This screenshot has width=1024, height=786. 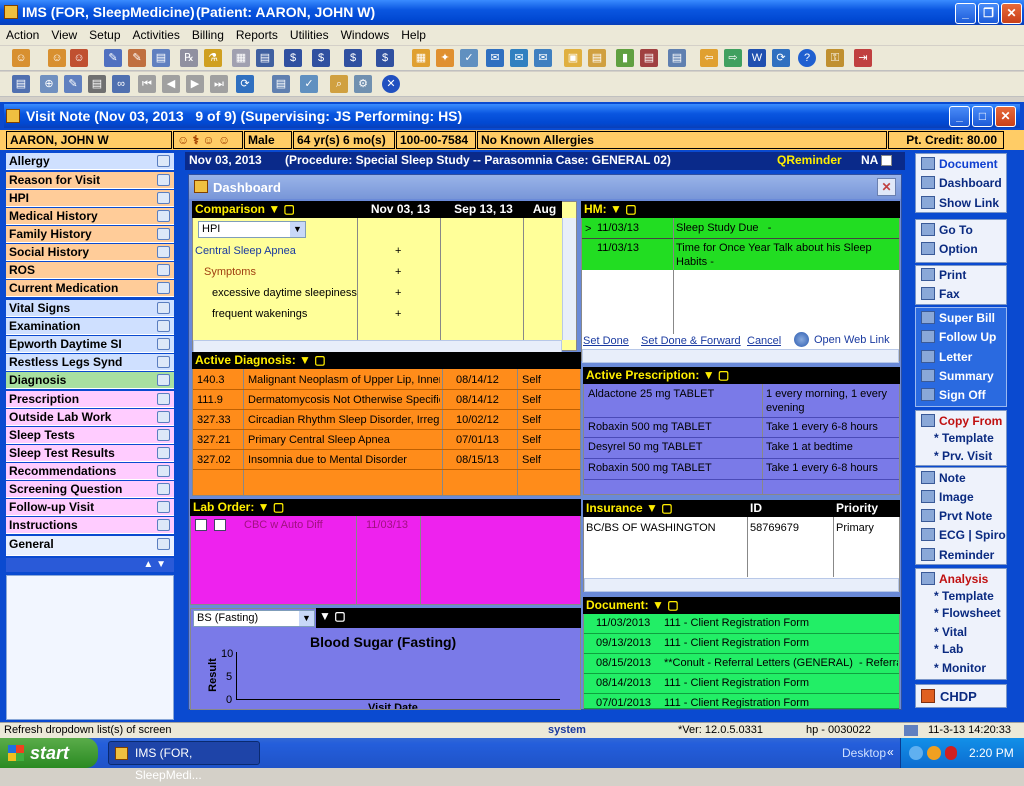 I want to click on calendar-icon: ▦, so click(x=421, y=58).